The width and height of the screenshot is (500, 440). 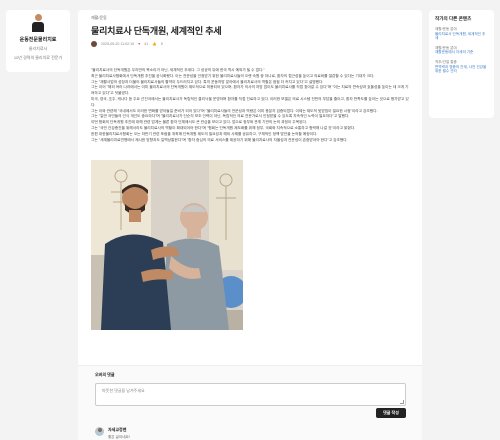 What do you see at coordinates (161, 44) in the screenshot?
I see `thumbs-count: 5` at bounding box center [161, 44].